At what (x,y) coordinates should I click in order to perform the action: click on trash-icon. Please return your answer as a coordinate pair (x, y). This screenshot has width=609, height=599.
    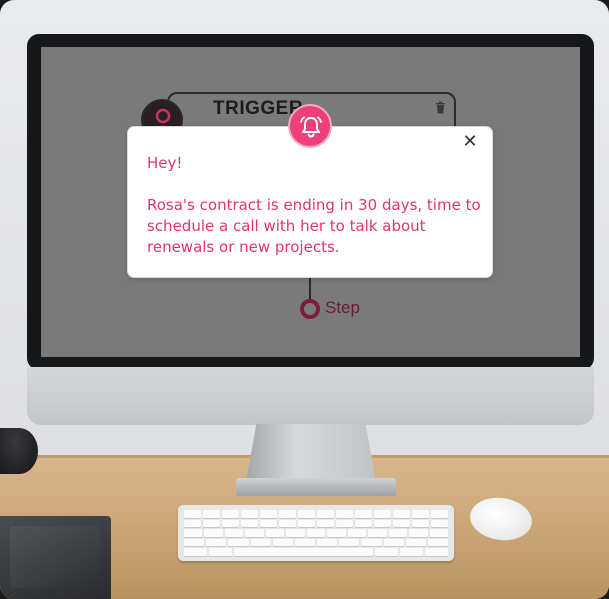
    Looking at the image, I should click on (440, 106).